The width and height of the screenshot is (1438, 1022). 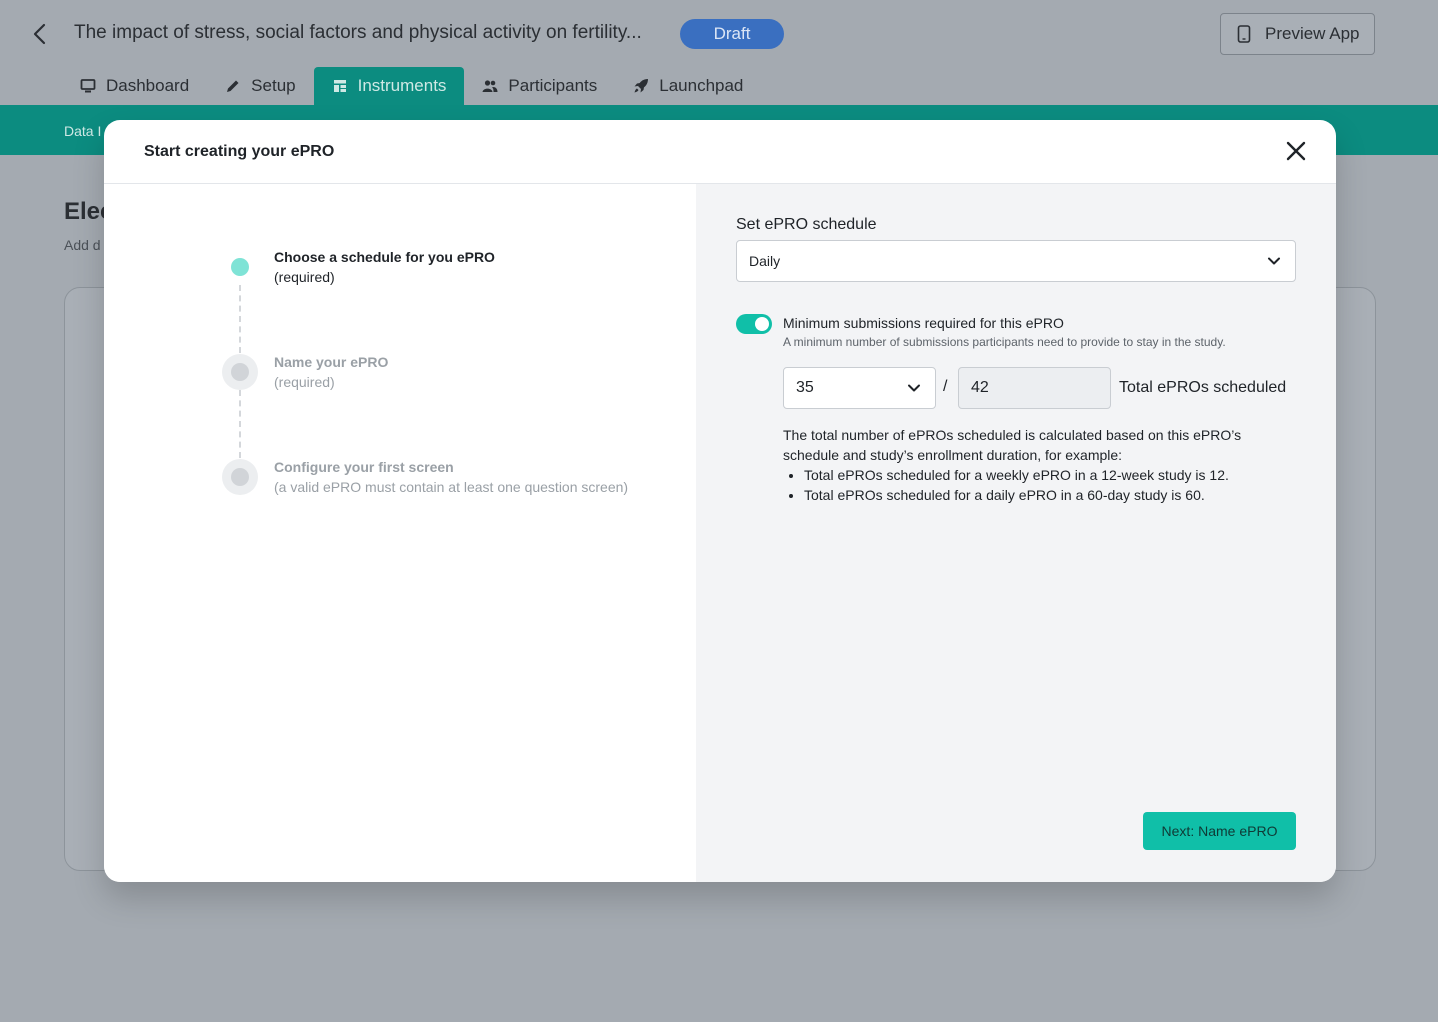 What do you see at coordinates (701, 85) in the screenshot?
I see `tab-label: Launchpad` at bounding box center [701, 85].